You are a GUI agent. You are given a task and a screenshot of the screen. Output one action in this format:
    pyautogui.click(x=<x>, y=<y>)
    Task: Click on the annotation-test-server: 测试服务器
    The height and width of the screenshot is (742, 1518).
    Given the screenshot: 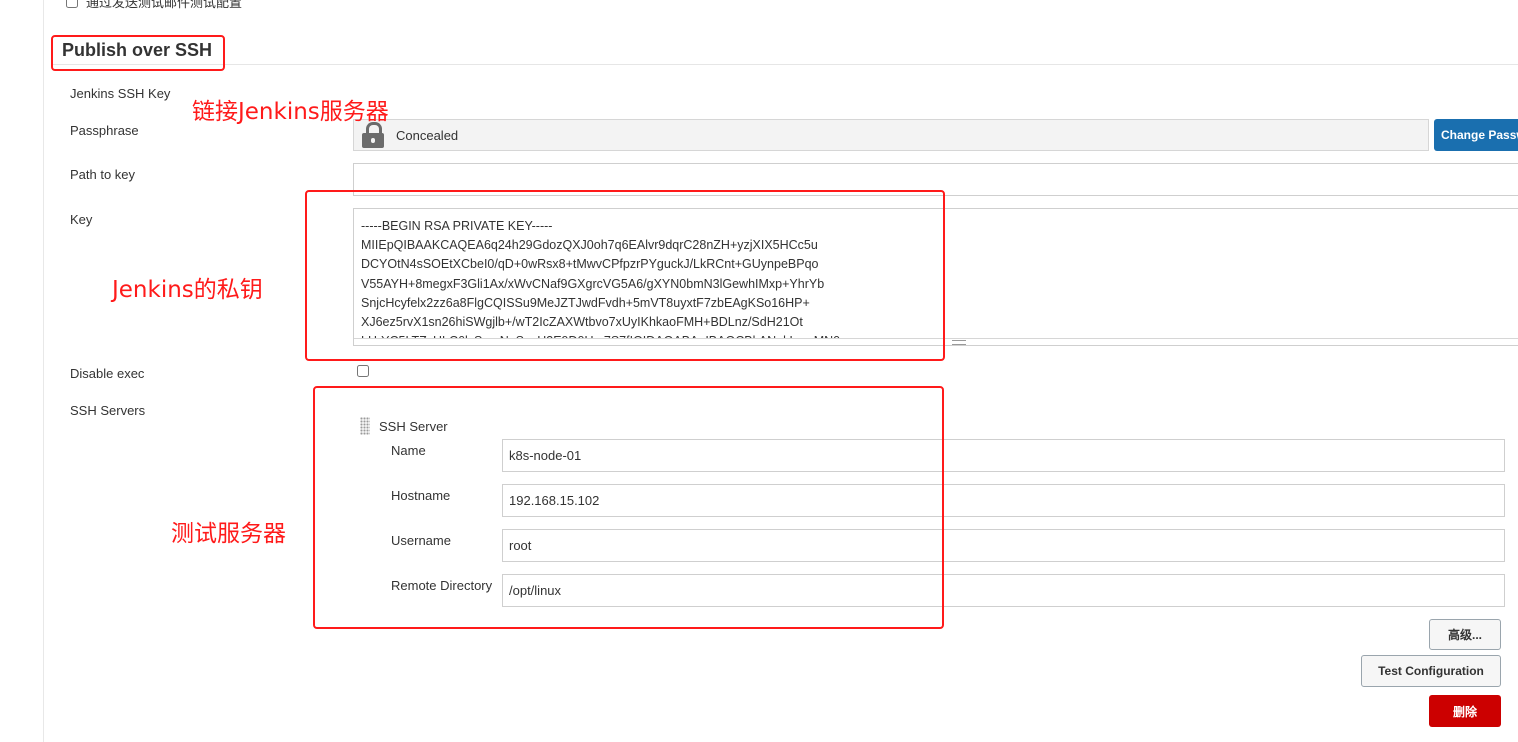 What is the action you would take?
    pyautogui.click(x=228, y=534)
    